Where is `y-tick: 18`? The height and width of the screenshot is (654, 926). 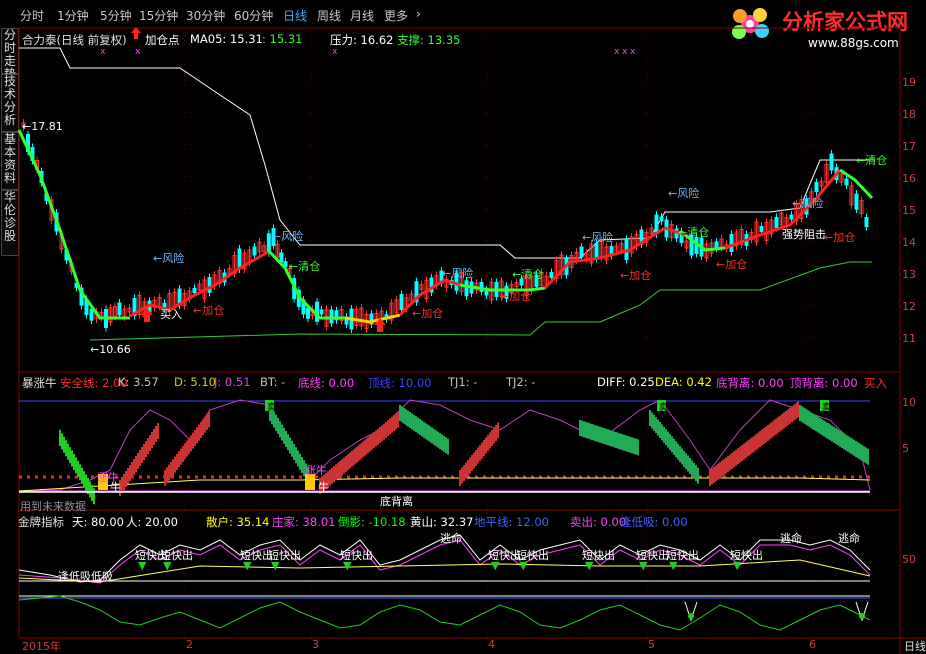
y-tick: 18 is located at coordinates (909, 114).